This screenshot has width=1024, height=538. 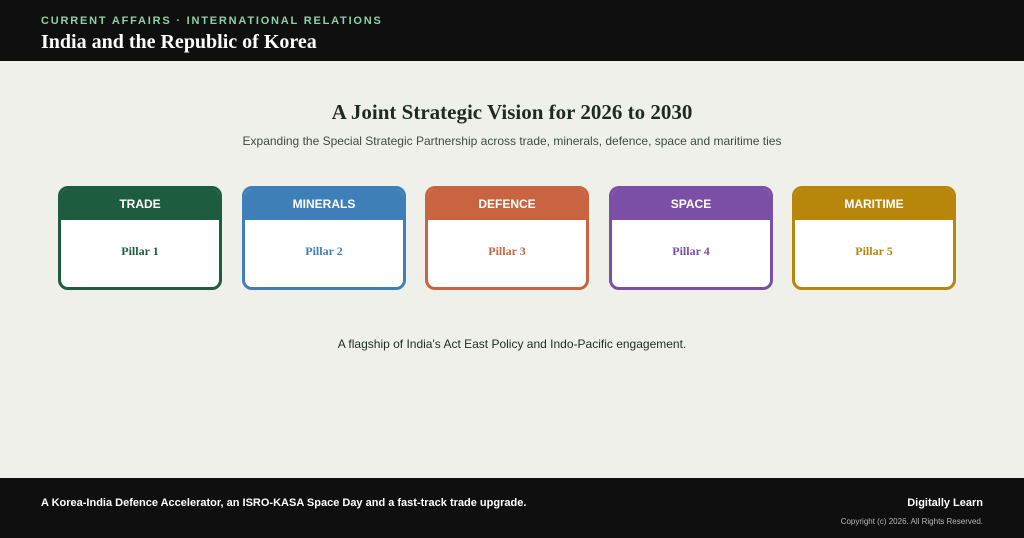 I want to click on pillar-card-header: MARITIME, so click(x=874, y=204).